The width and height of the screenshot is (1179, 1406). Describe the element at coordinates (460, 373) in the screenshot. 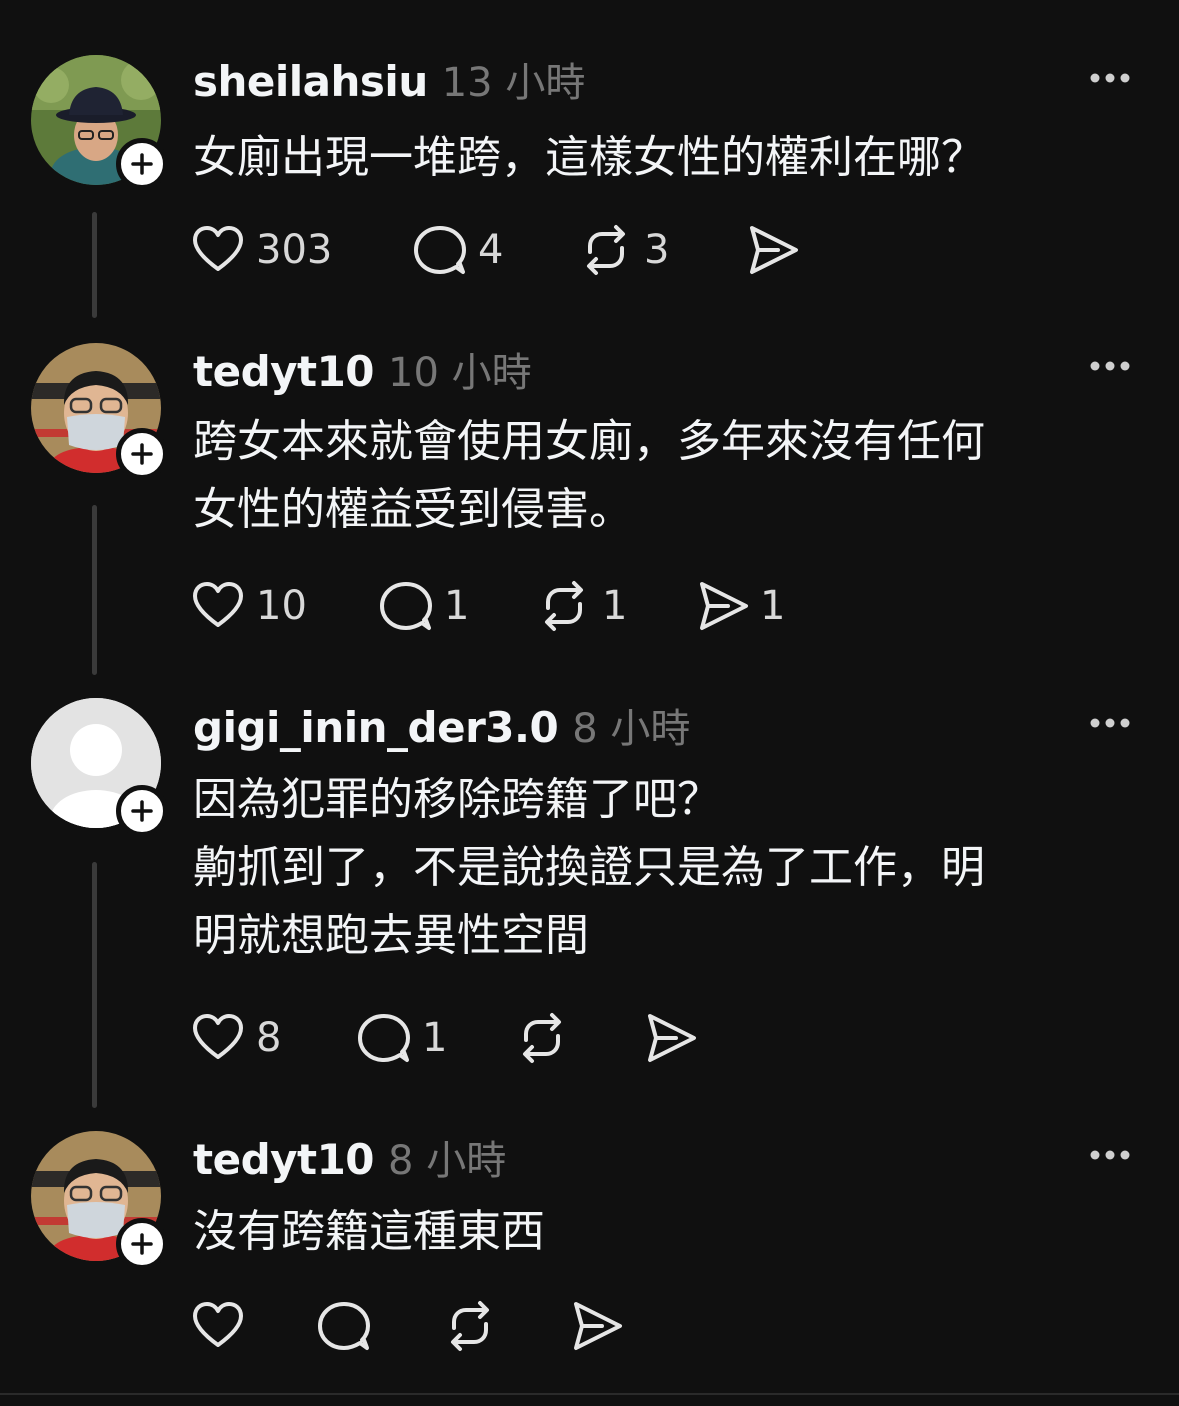

I see `timestamp: 10 小時` at that location.